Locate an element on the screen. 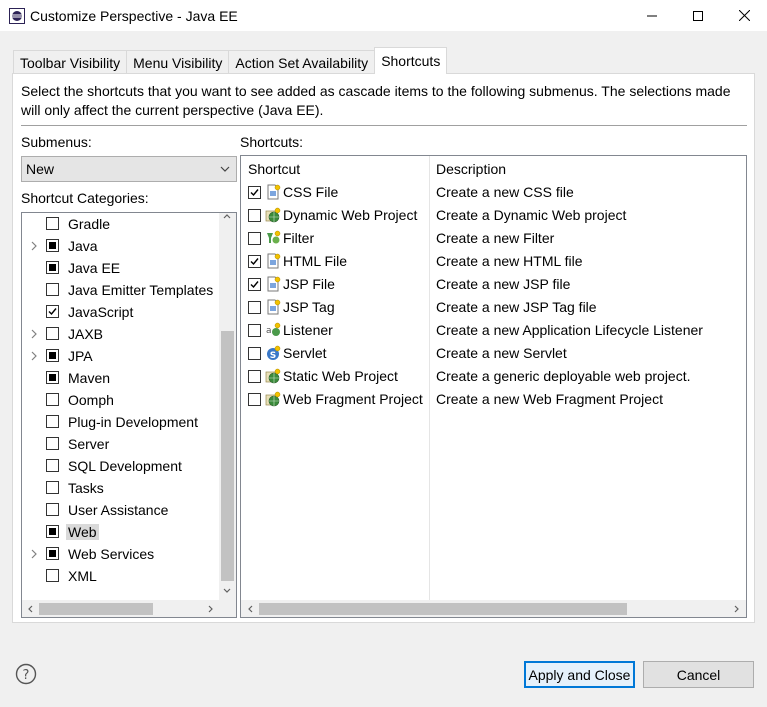 The height and width of the screenshot is (707, 767). maximize-button is located at coordinates (698, 15).